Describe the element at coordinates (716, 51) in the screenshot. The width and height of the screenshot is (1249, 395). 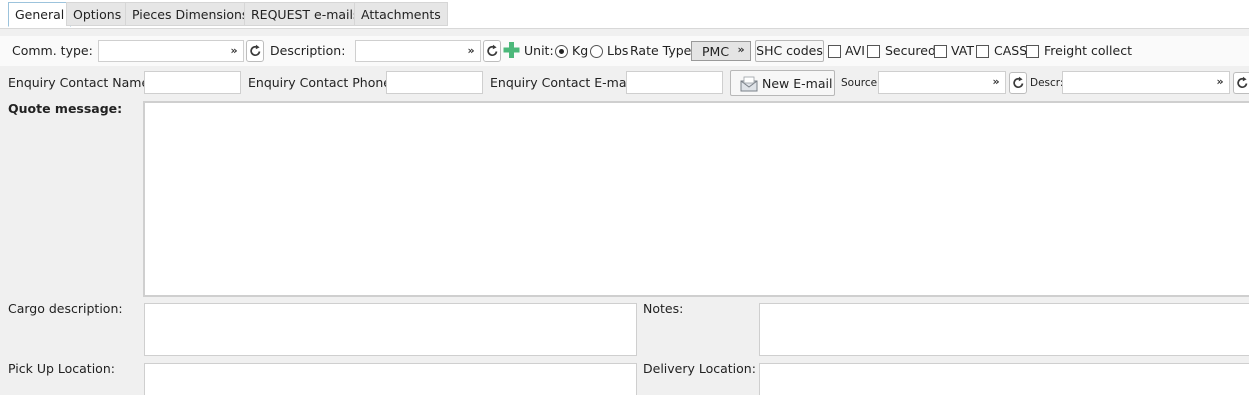
I see `rate-type-value: PMC` at that location.